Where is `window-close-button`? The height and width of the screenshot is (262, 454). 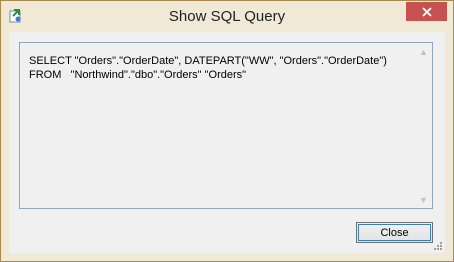
window-close-button is located at coordinates (426, 11).